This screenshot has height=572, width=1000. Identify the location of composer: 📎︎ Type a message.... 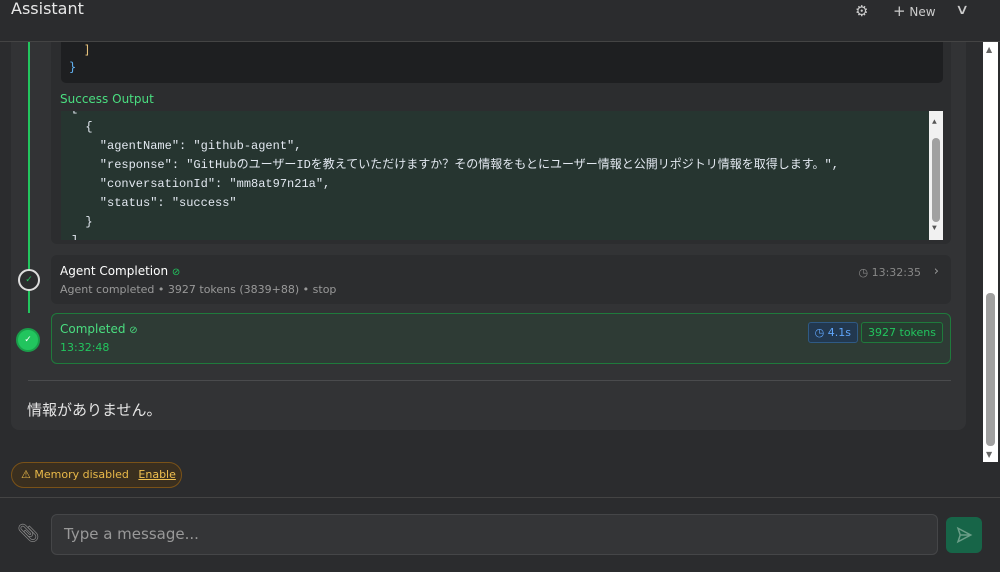
(500, 534).